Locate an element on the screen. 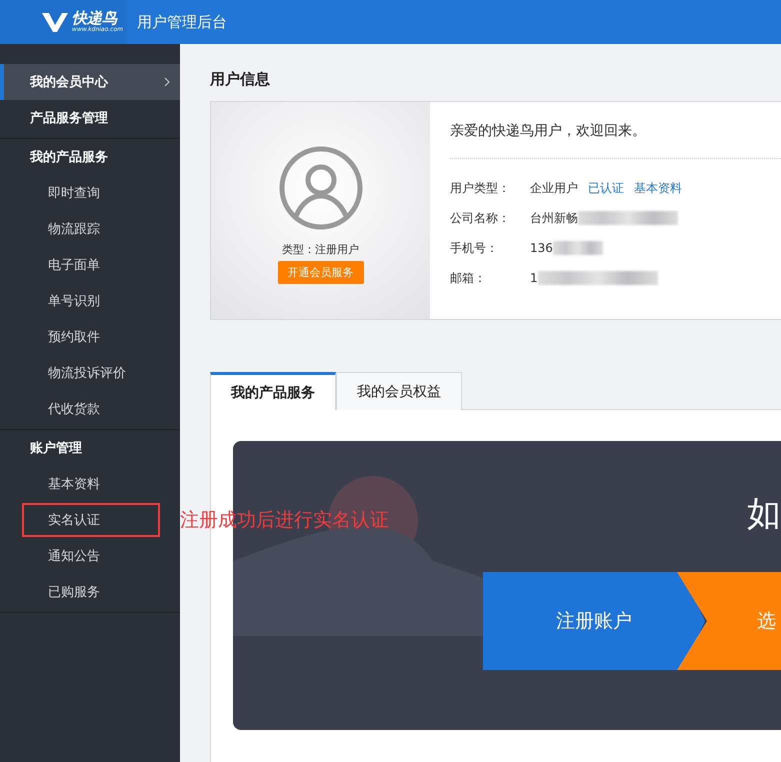  sidebar-subitem: 基本资料 is located at coordinates (90, 484).